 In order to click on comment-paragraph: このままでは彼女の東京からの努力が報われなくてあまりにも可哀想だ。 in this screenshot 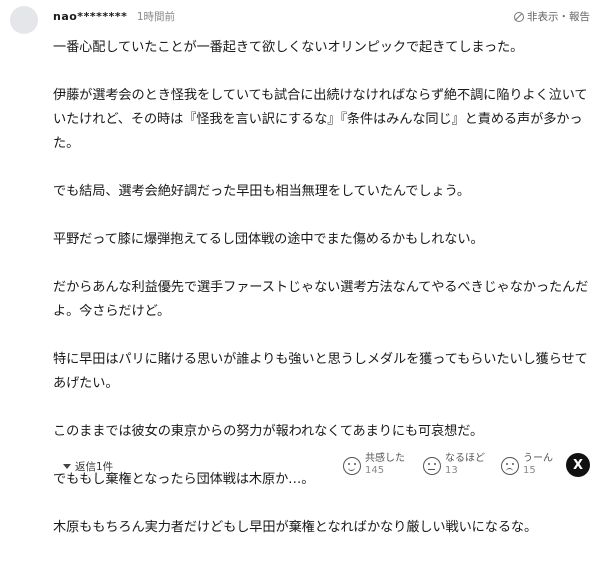, I will do `click(268, 431)`.